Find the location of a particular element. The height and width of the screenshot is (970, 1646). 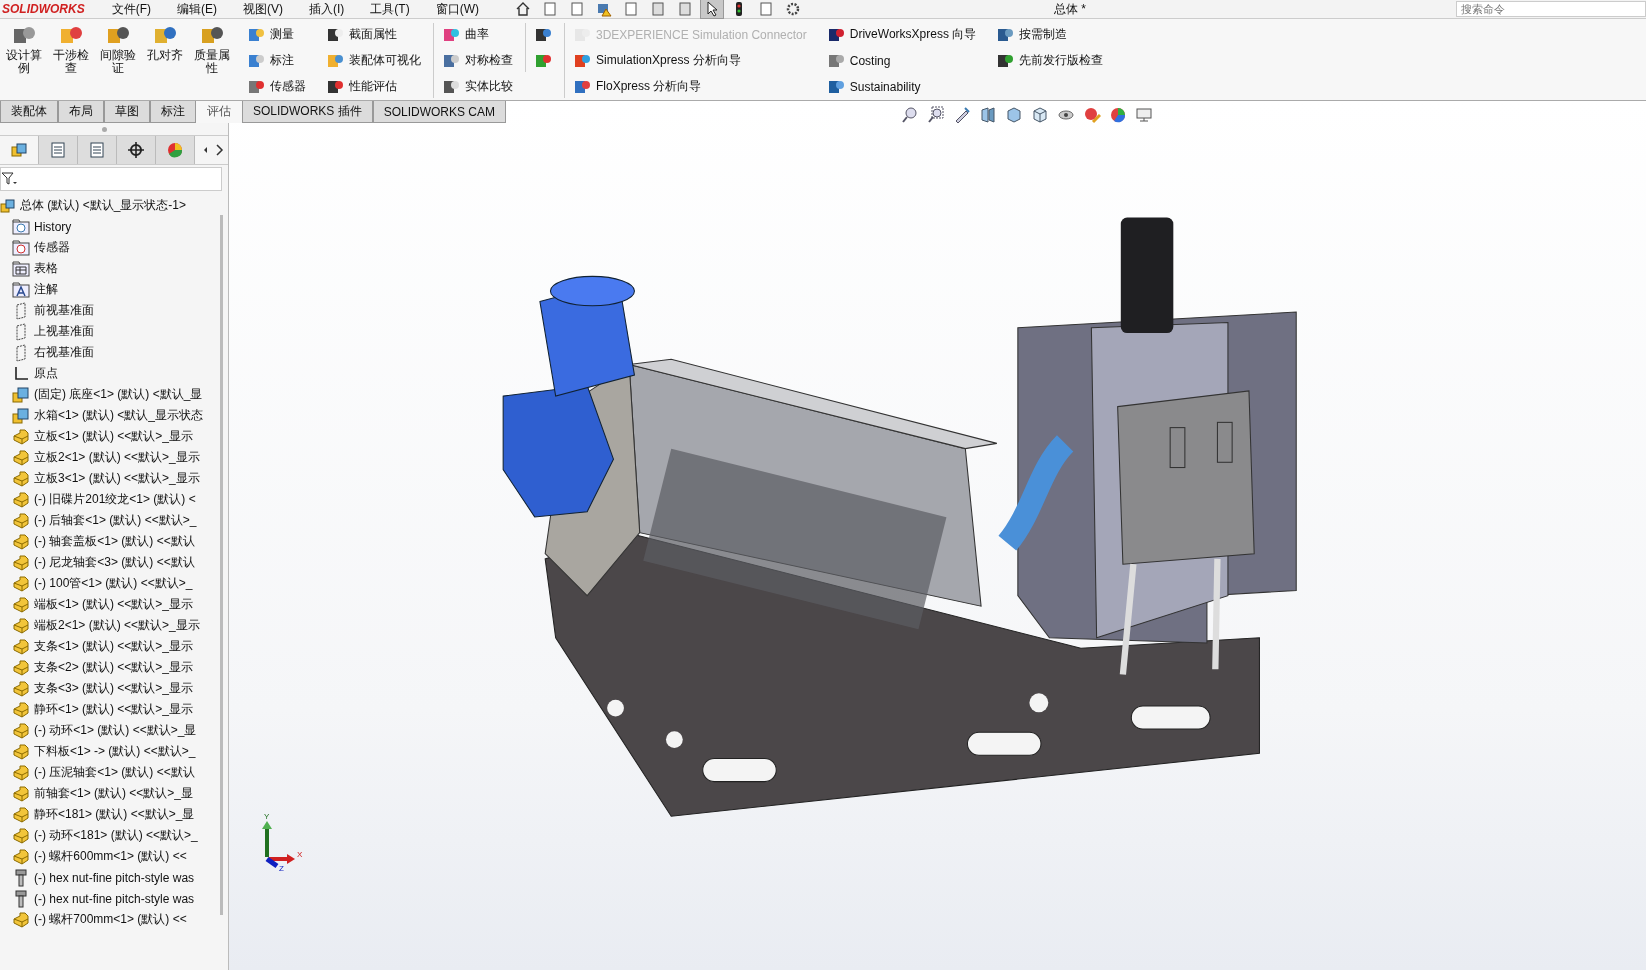

tree-item: 水箱<1> (默认) <默认_显示状态 is located at coordinates (119, 415).